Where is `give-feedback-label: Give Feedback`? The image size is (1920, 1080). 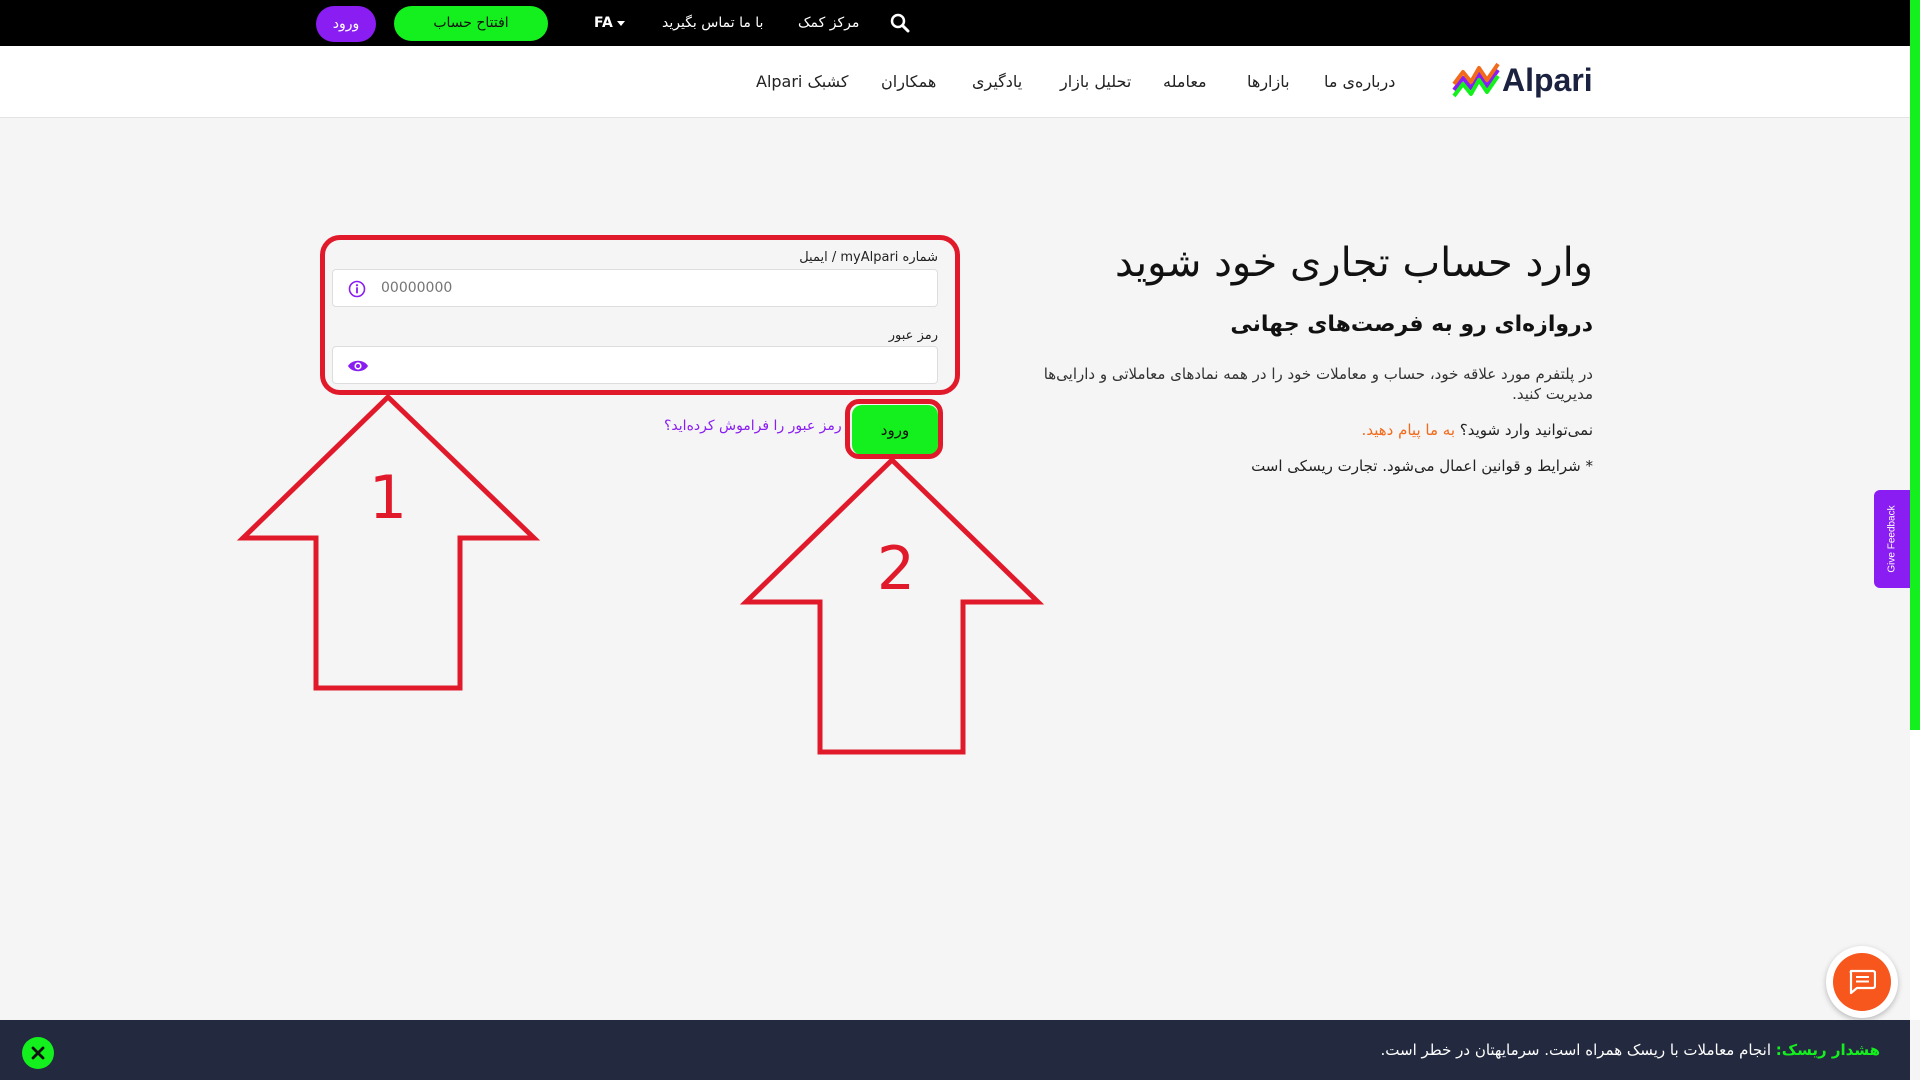
give-feedback-label: Give Feedback is located at coordinates (1892, 539).